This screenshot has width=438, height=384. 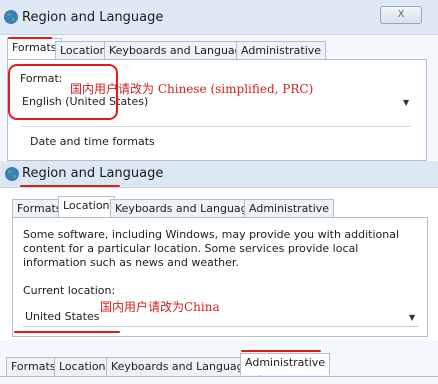 What do you see at coordinates (219, 174) in the screenshot?
I see `title-bar: Region and Language` at bounding box center [219, 174].